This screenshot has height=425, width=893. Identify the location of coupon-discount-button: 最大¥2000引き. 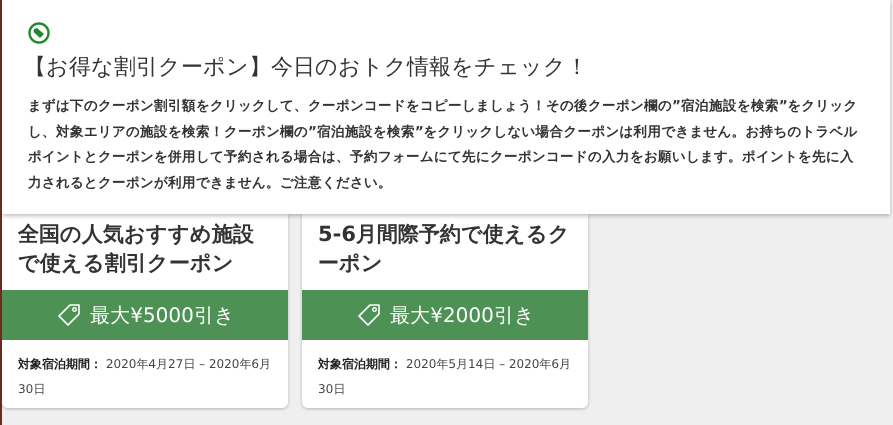
(445, 315).